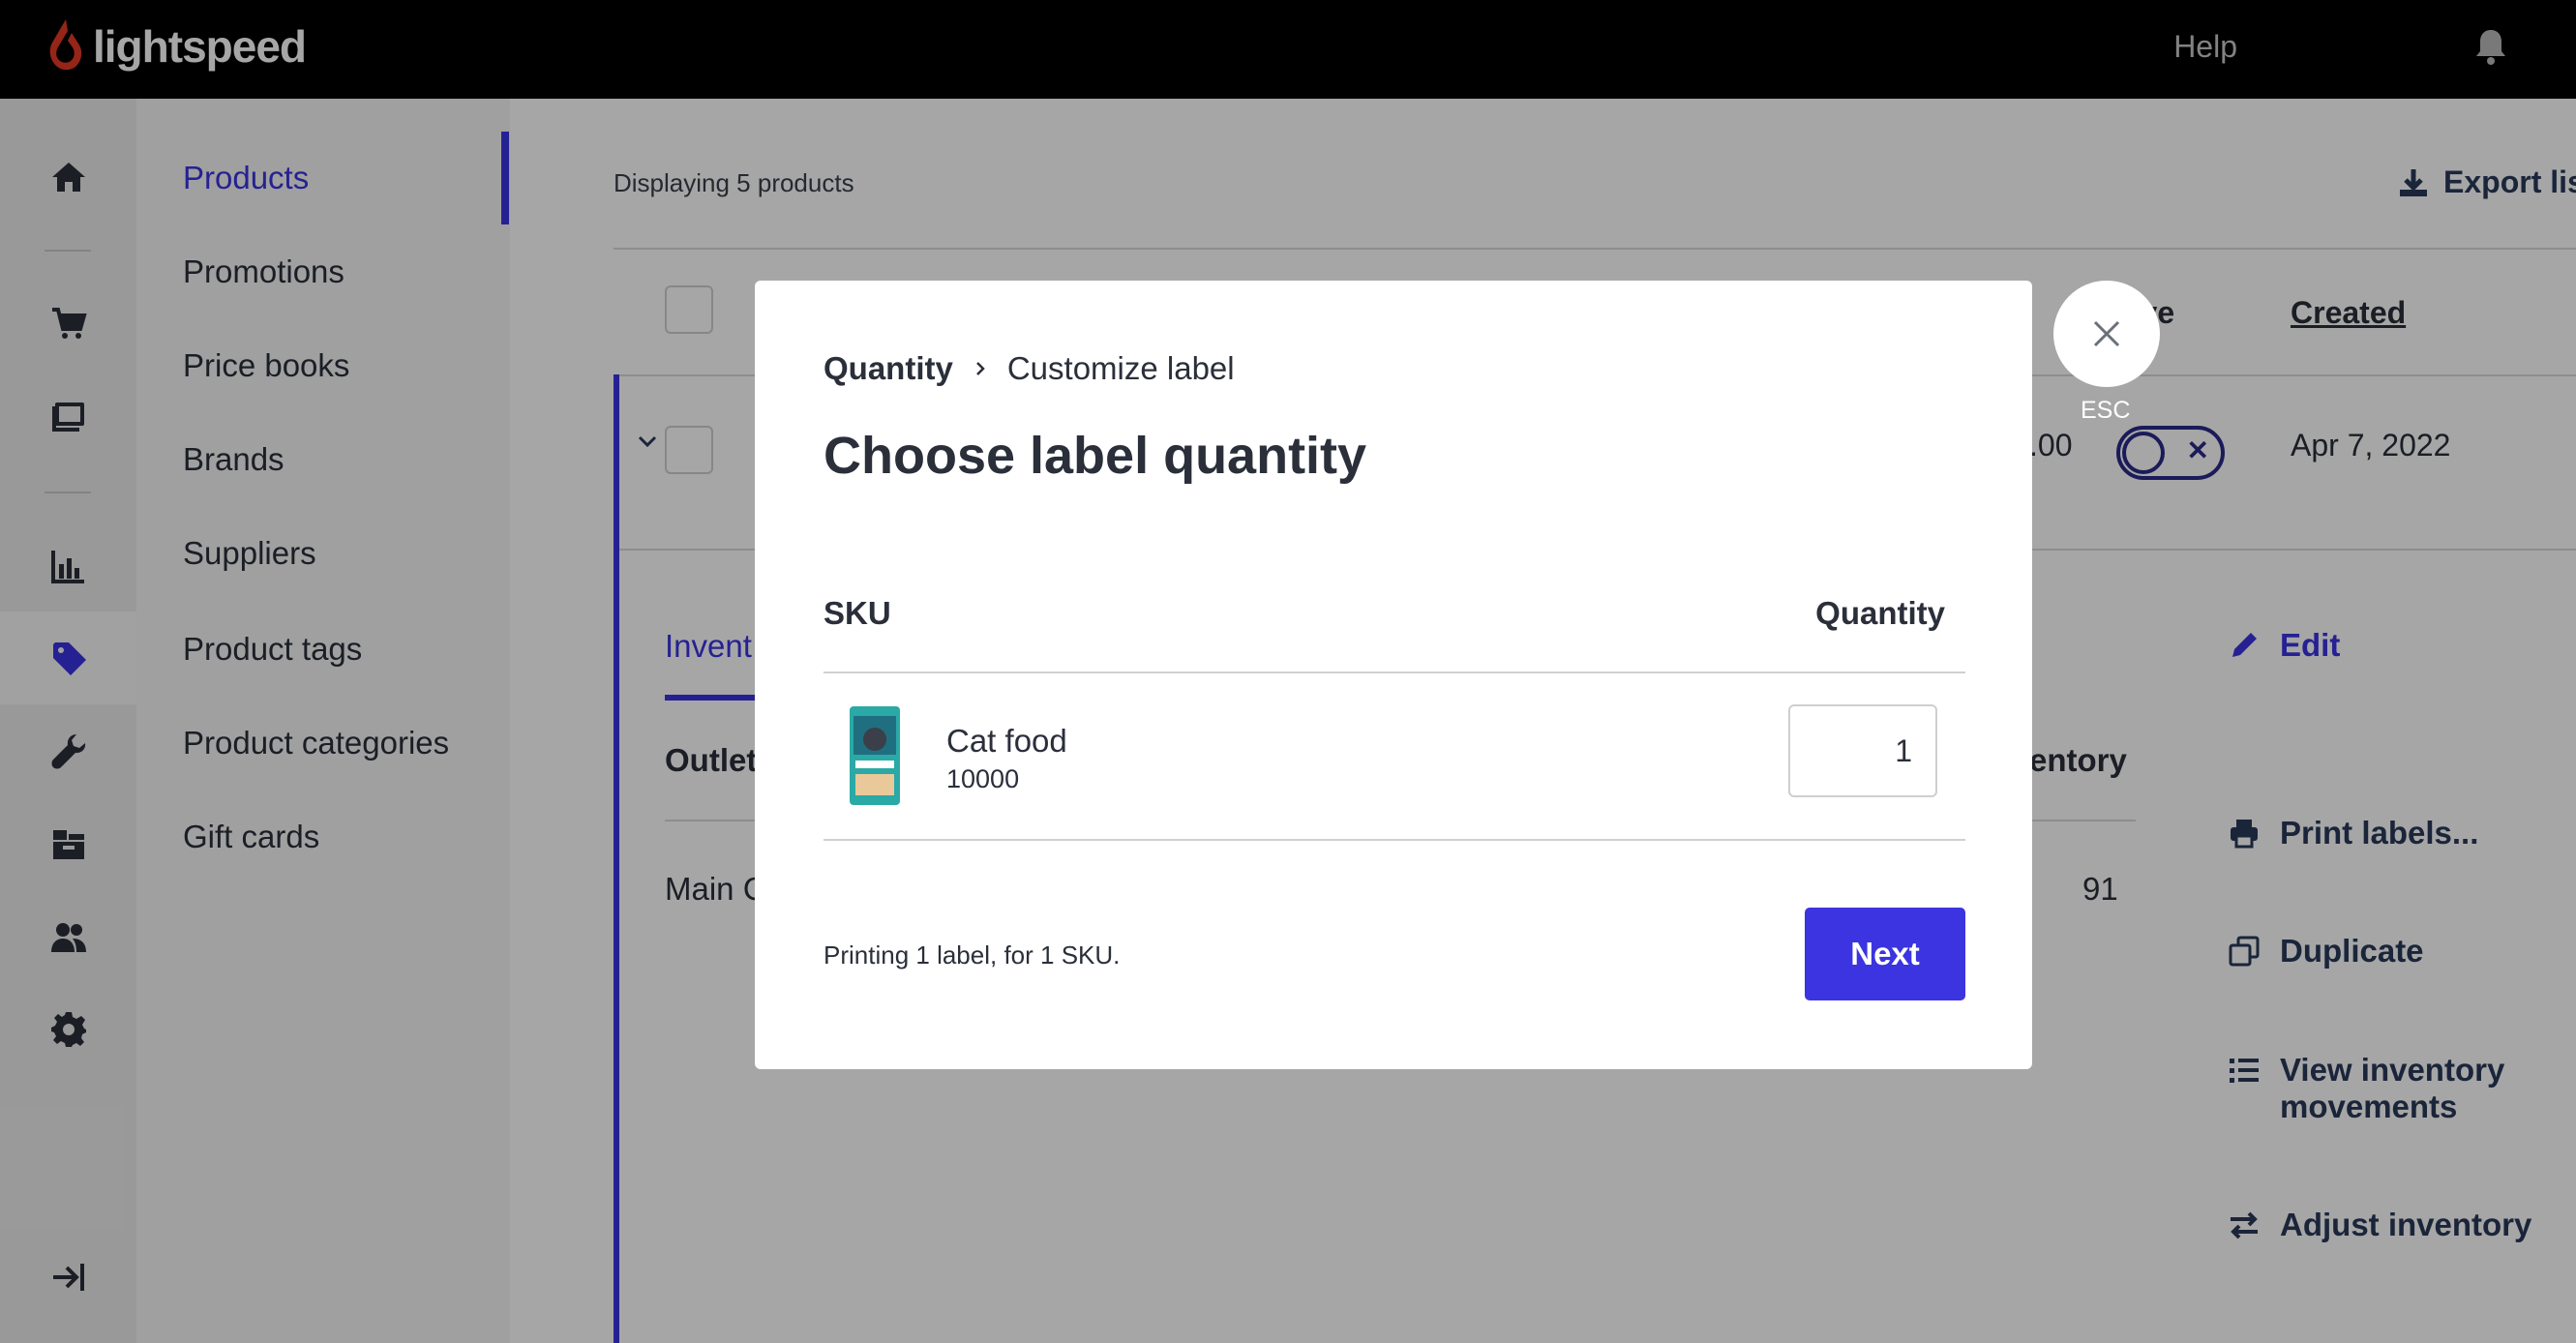 The image size is (2576, 1343). Describe the element at coordinates (983, 779) in the screenshot. I see `product-sku: 10000` at that location.